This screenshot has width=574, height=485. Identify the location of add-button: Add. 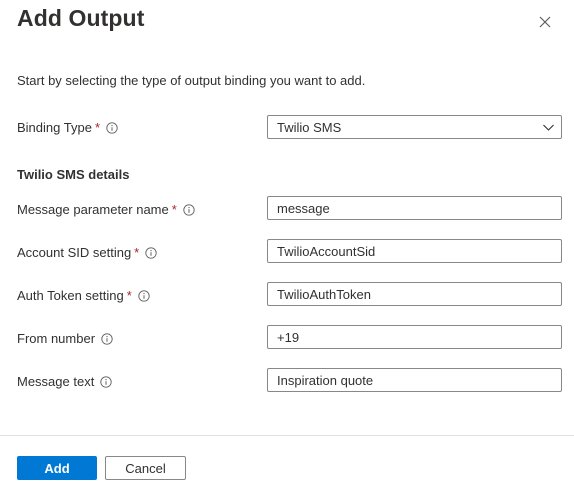
(57, 468).